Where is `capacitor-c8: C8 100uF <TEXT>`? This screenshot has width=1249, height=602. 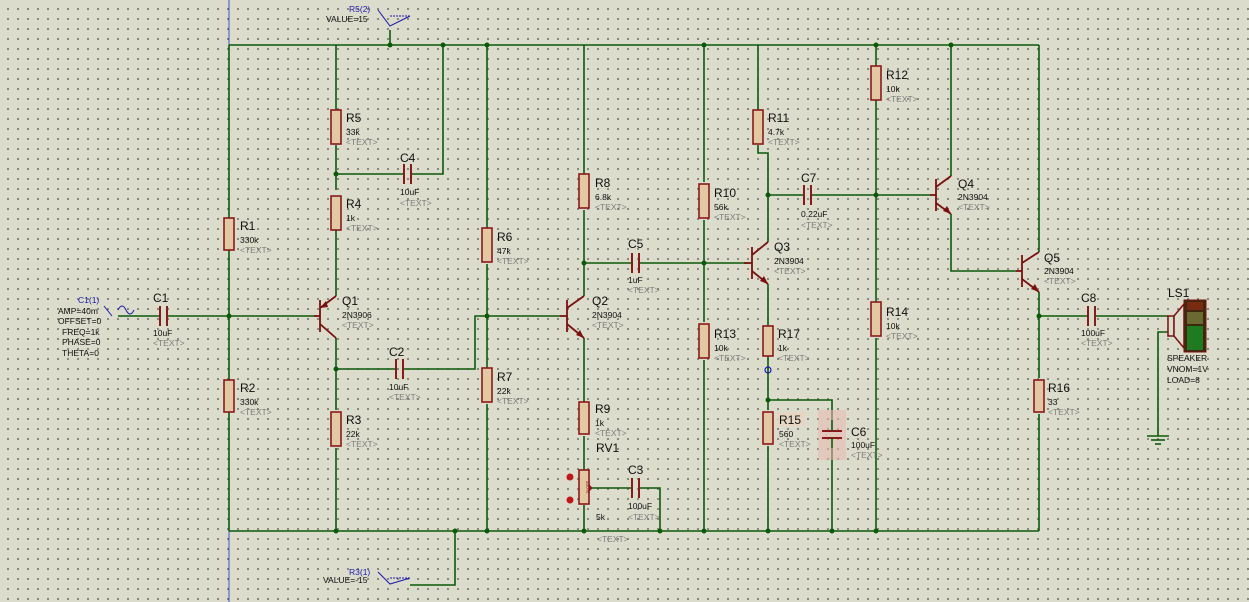
capacitor-c8: C8 100uF <TEXT> is located at coordinates (1097, 319).